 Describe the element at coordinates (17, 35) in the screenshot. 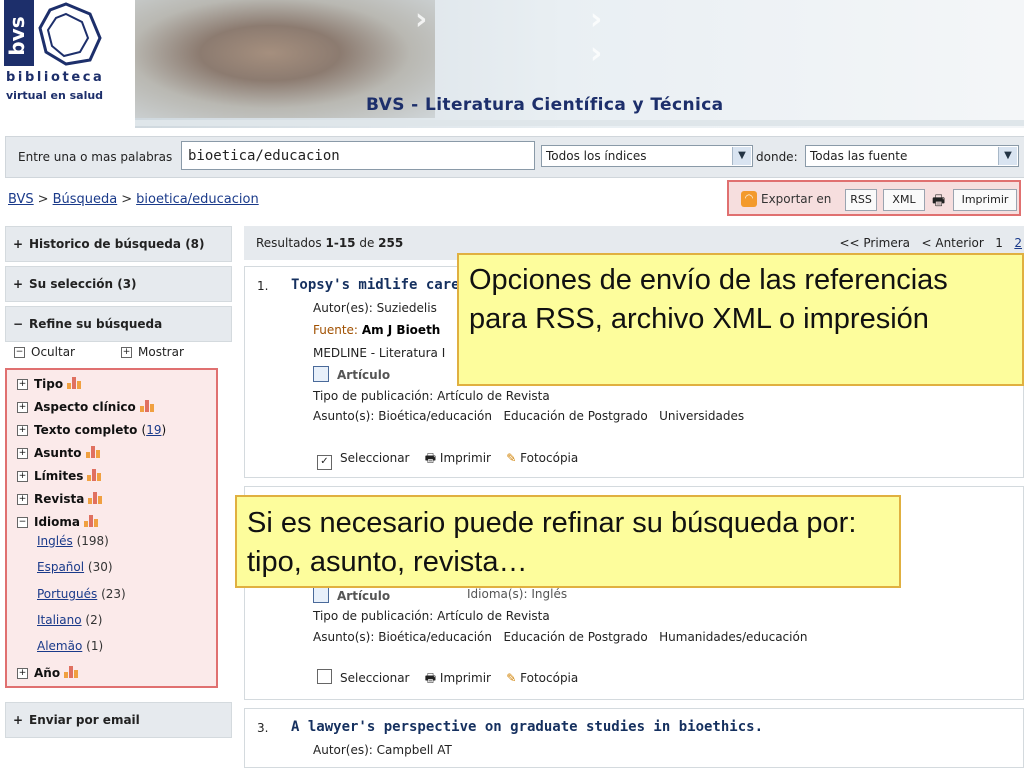

I see `logo-mark-text: bvs` at that location.